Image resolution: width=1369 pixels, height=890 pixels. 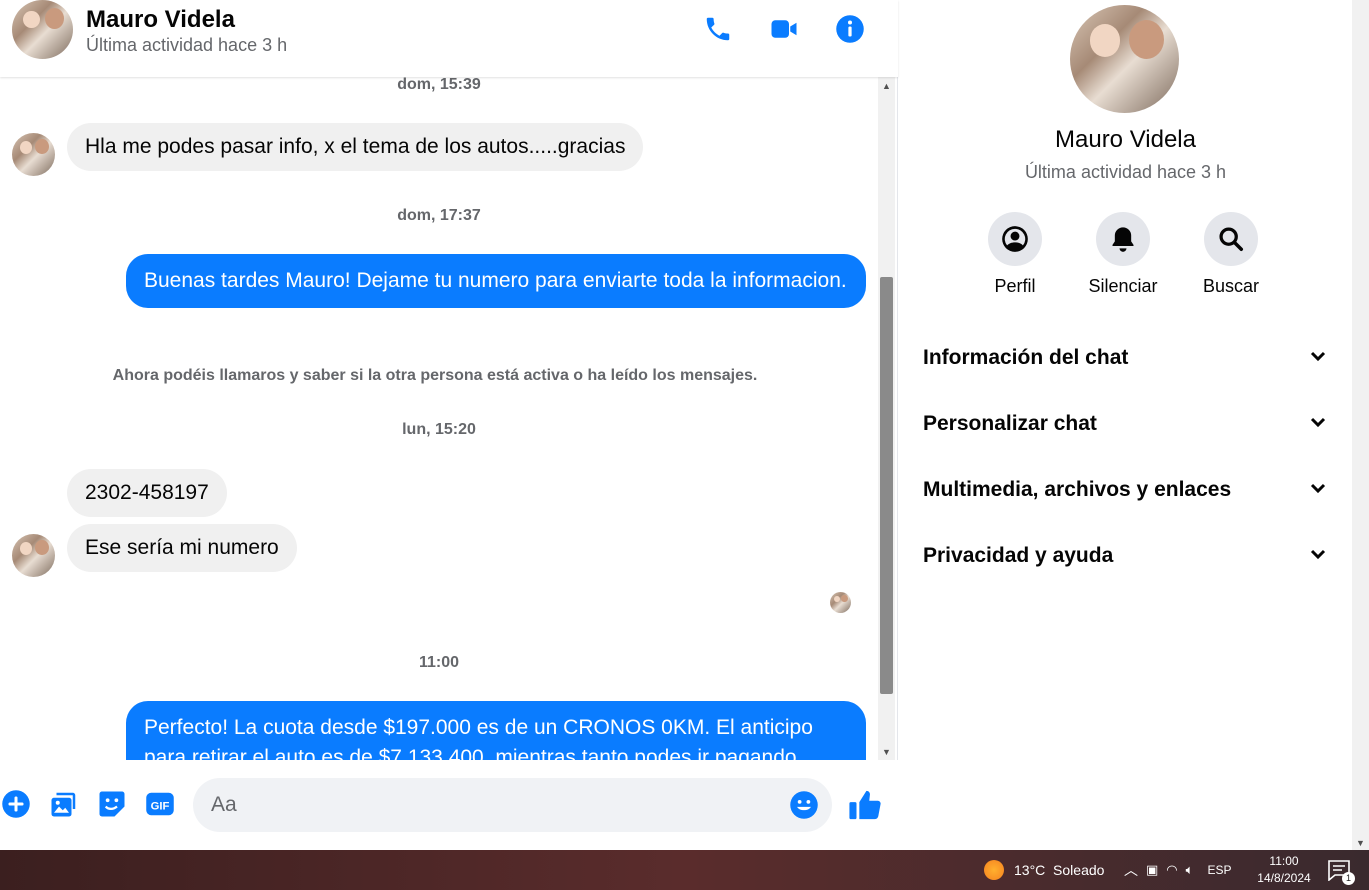 I want to click on info-icon, so click(x=850, y=29).